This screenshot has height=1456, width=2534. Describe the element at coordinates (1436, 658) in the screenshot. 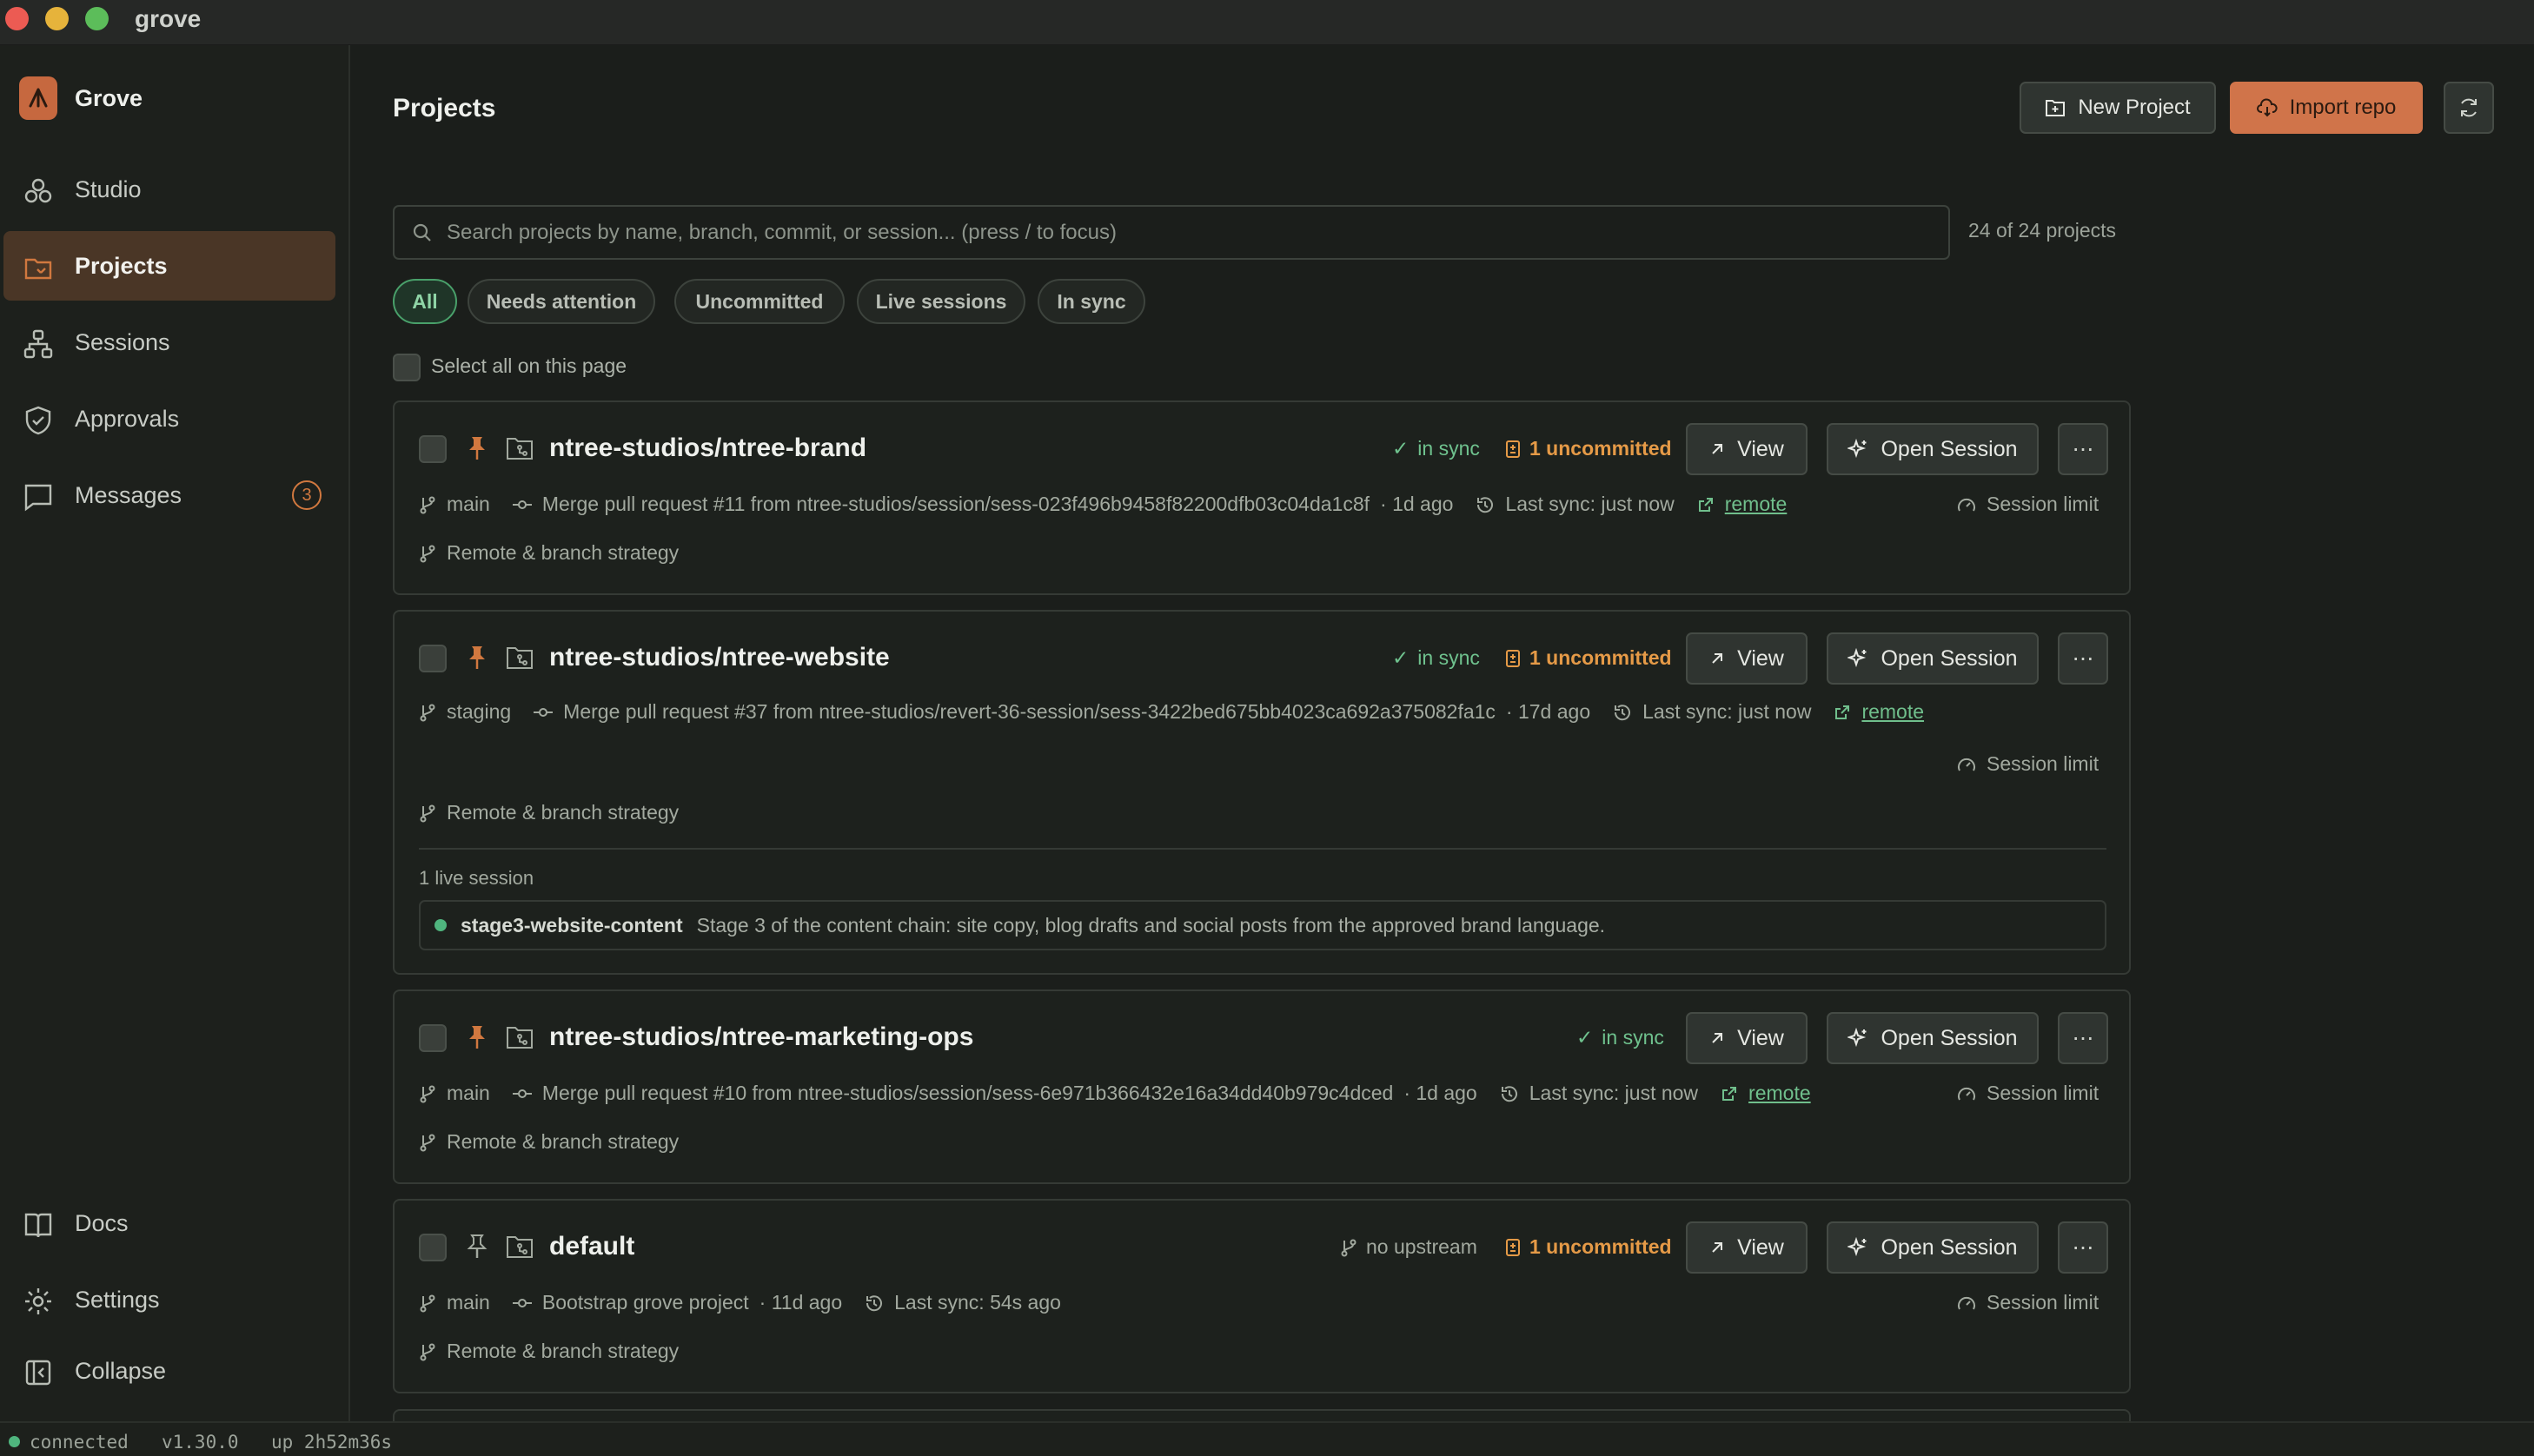

I see `sync-status: ✓ in sync` at that location.